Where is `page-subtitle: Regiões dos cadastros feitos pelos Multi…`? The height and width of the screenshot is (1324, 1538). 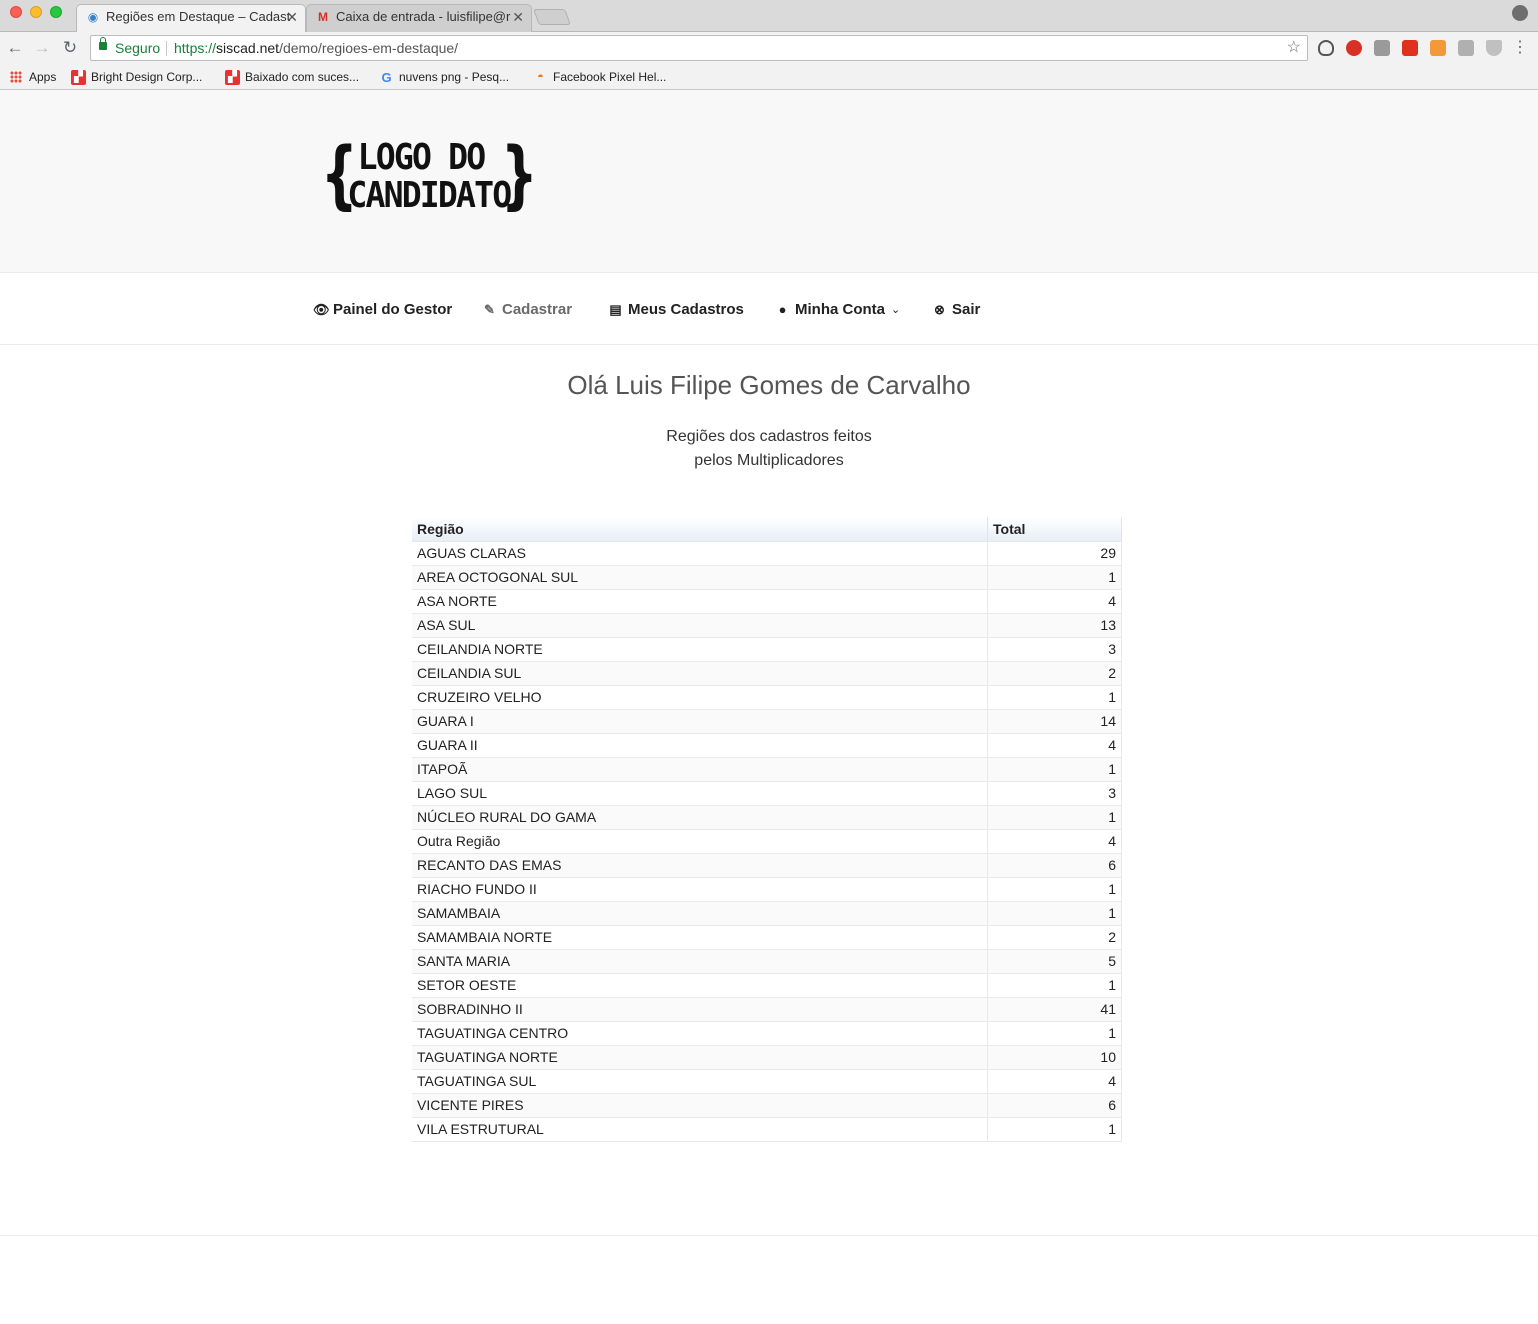 page-subtitle: Regiões dos cadastros feitos pelos Multi… is located at coordinates (769, 448).